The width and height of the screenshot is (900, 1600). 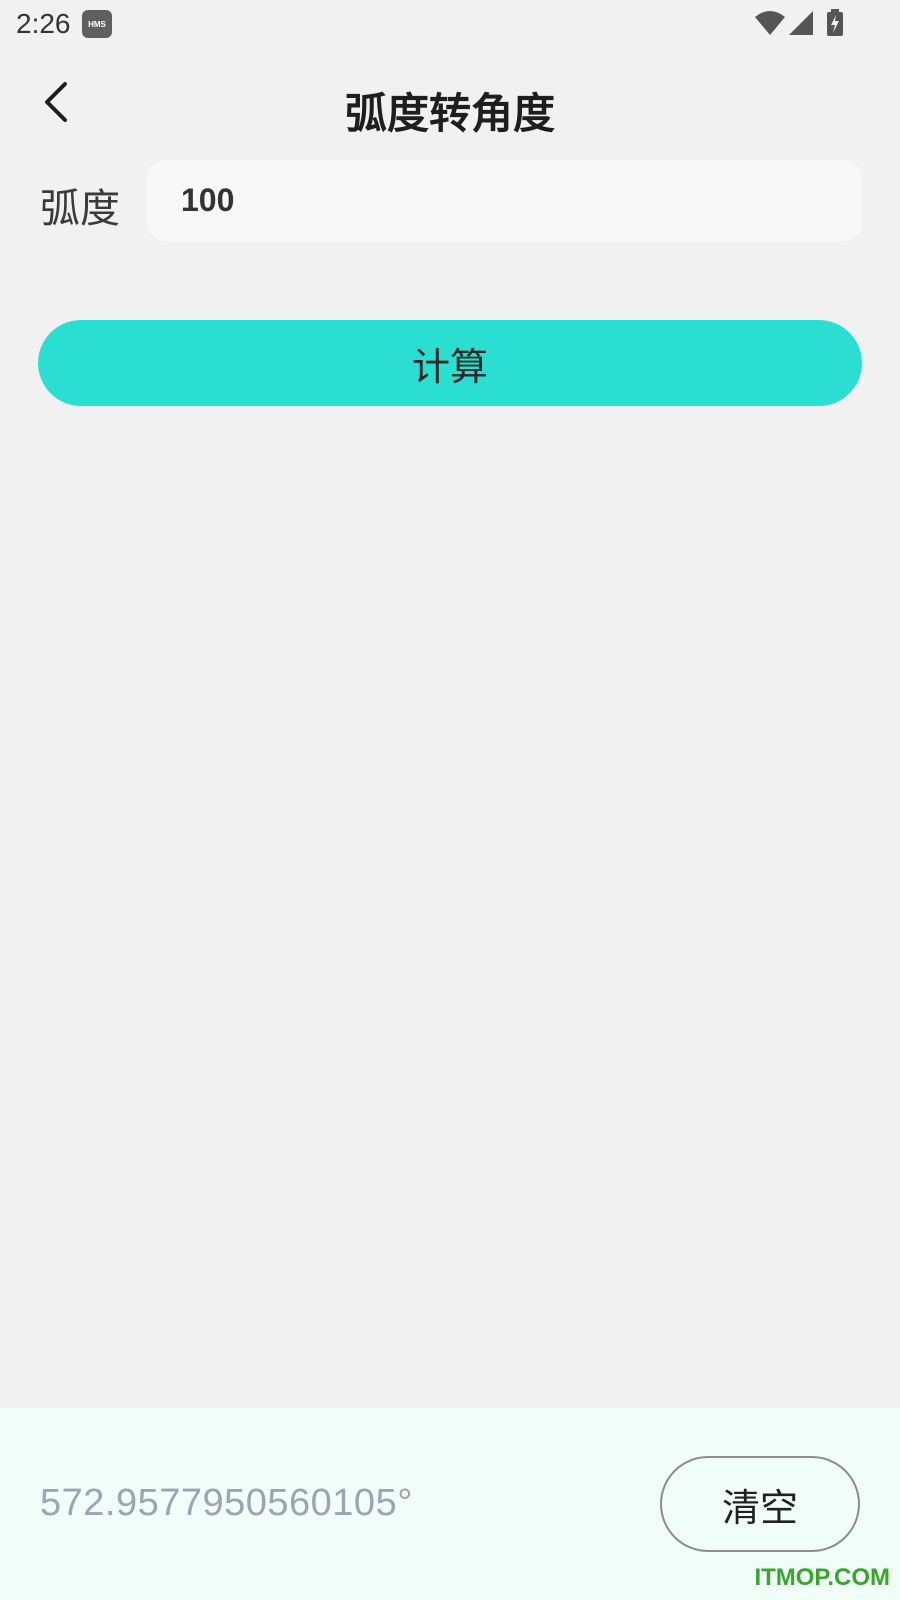 I want to click on radian-input-row: 弧度, so click(x=450, y=201).